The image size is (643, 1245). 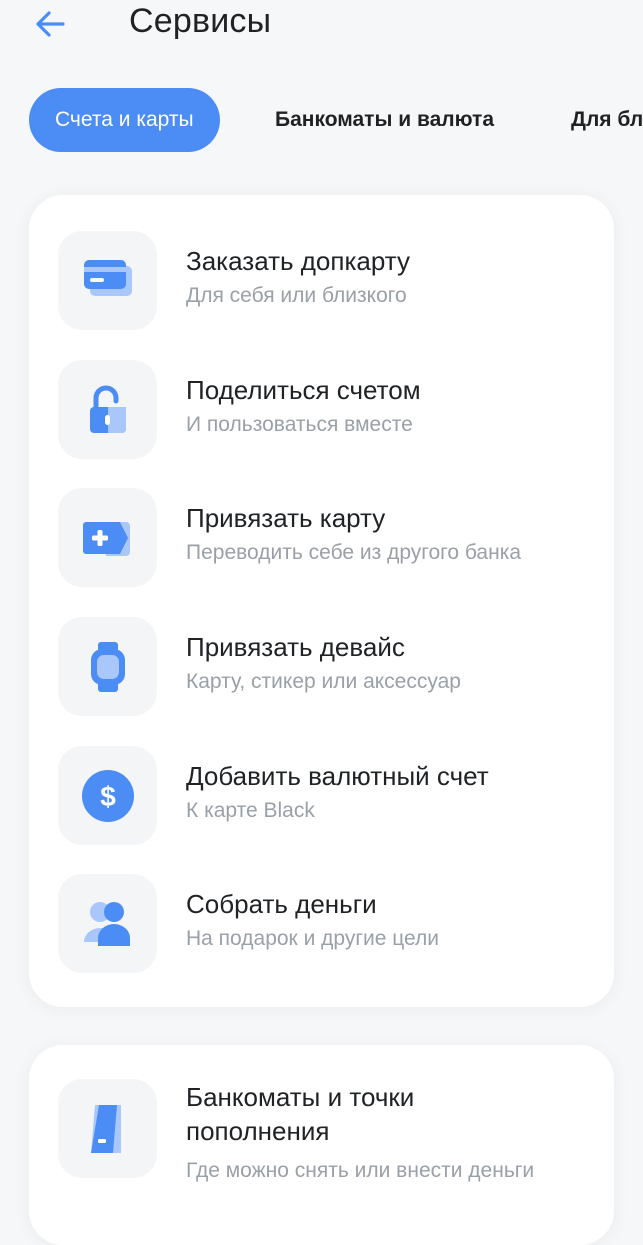 What do you see at coordinates (296, 295) in the screenshot?
I see `service-subtitle: Для себя или близкого` at bounding box center [296, 295].